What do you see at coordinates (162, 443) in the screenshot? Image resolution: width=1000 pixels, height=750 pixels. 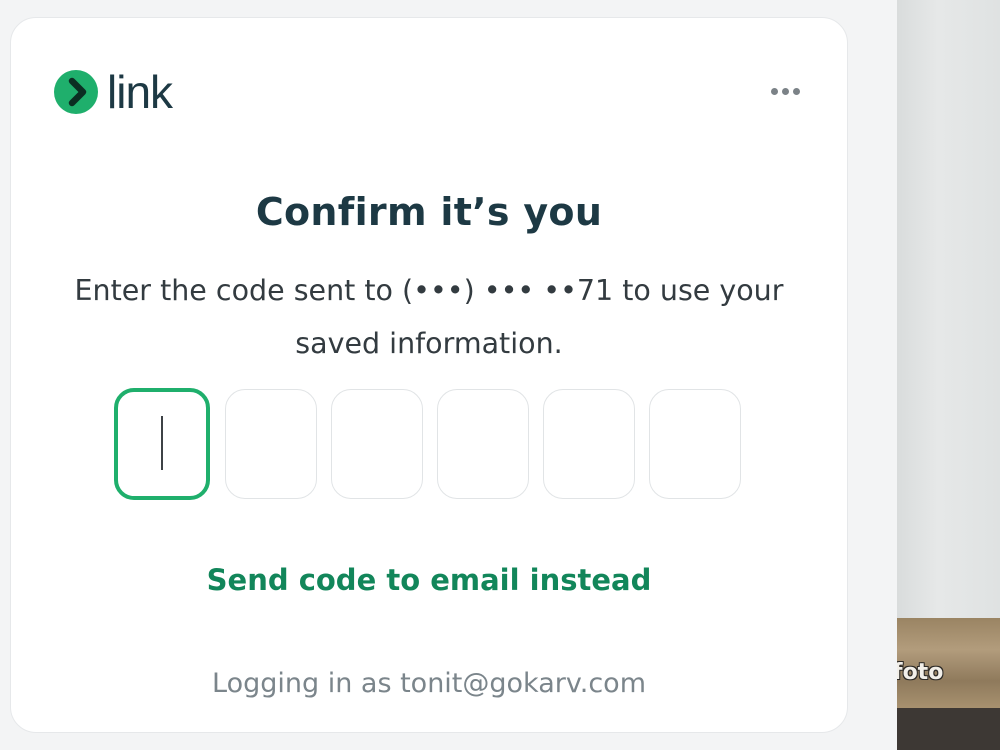 I see `text-caret` at bounding box center [162, 443].